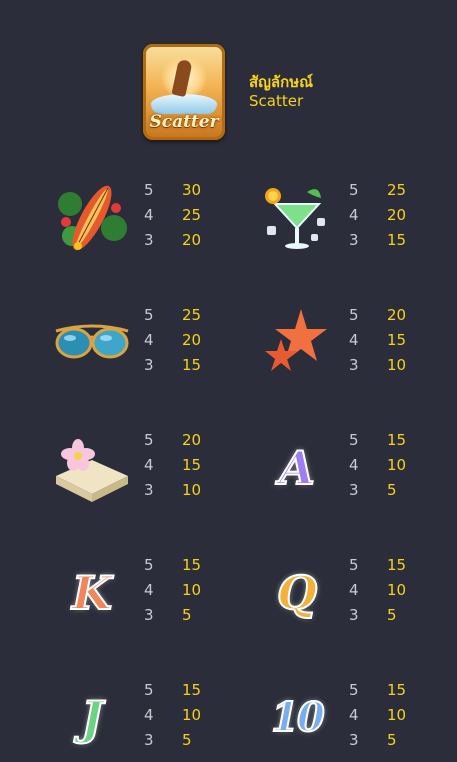 The height and width of the screenshot is (762, 457). I want to click on letter-j-icon: J, so click(92, 718).